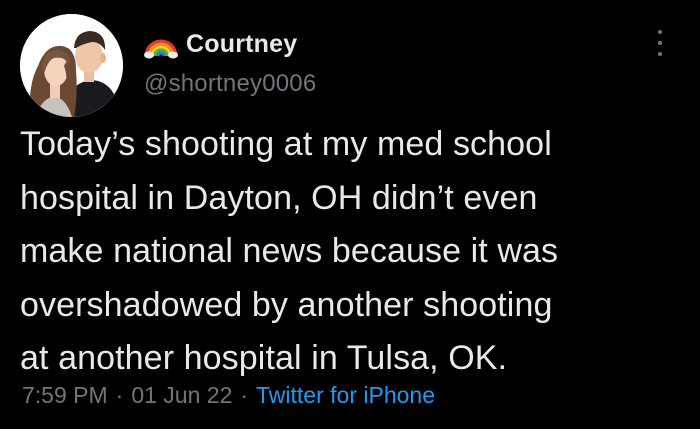  What do you see at coordinates (286, 144) in the screenshot?
I see `tweet-text-line: Today’s shooting at my med school` at bounding box center [286, 144].